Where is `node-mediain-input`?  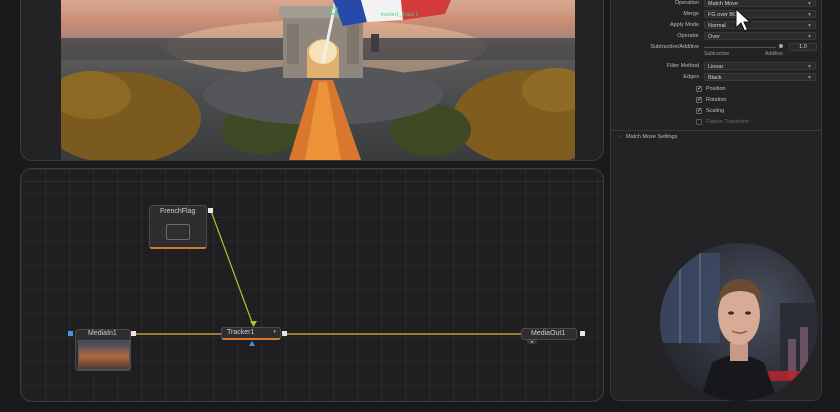 node-mediain-input is located at coordinates (70, 333).